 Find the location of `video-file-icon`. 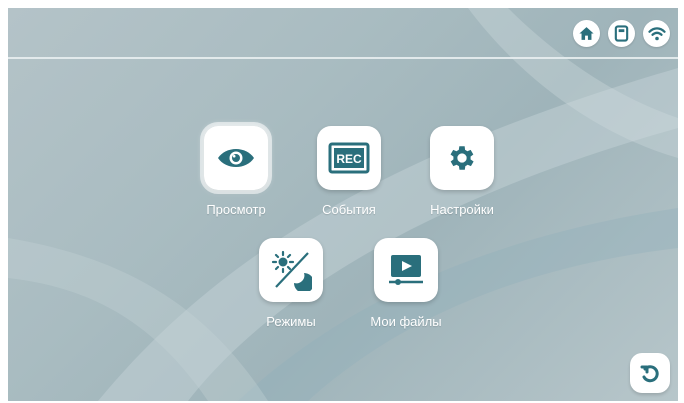

video-file-icon is located at coordinates (406, 270).